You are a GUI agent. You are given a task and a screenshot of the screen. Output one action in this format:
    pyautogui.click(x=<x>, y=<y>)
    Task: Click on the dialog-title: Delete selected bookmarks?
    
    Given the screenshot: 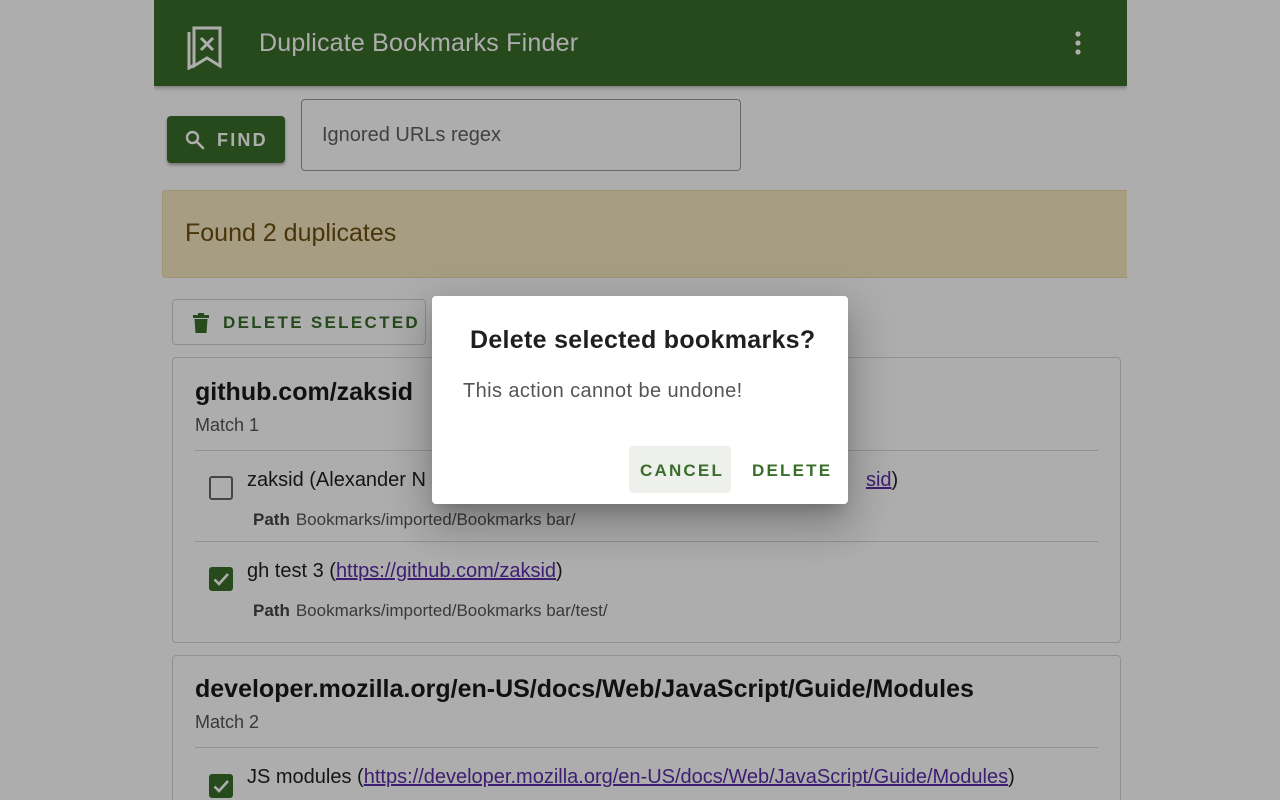 What is the action you would take?
    pyautogui.click(x=643, y=340)
    